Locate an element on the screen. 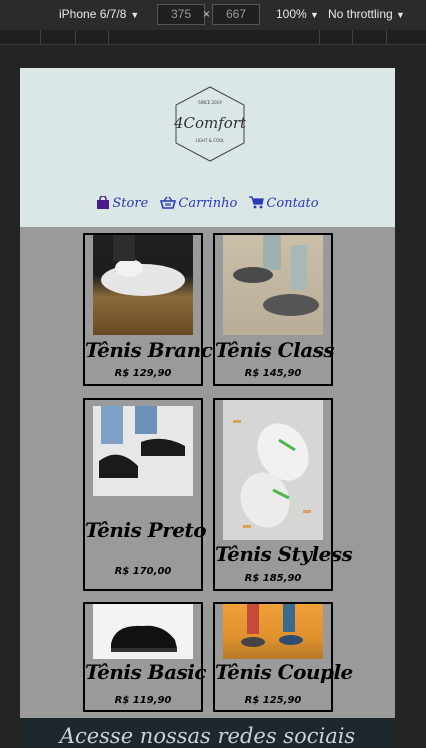 The height and width of the screenshot is (748, 426). gray-sneaker-image is located at coordinates (273, 285).